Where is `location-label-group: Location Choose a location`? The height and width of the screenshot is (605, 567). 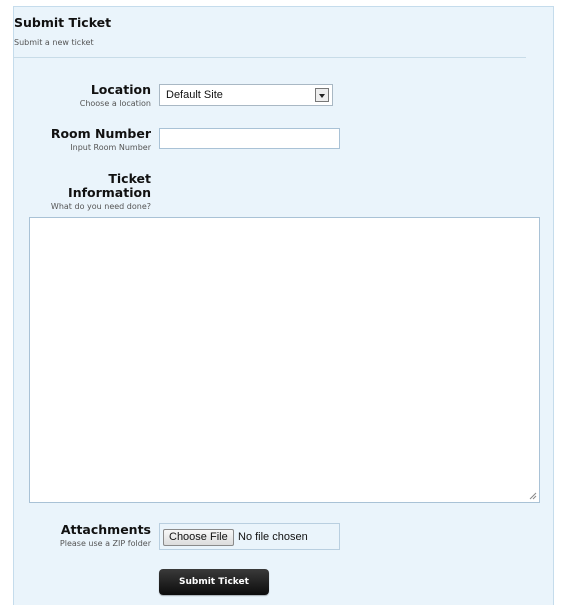 location-label-group: Location Choose a location is located at coordinates (115, 96).